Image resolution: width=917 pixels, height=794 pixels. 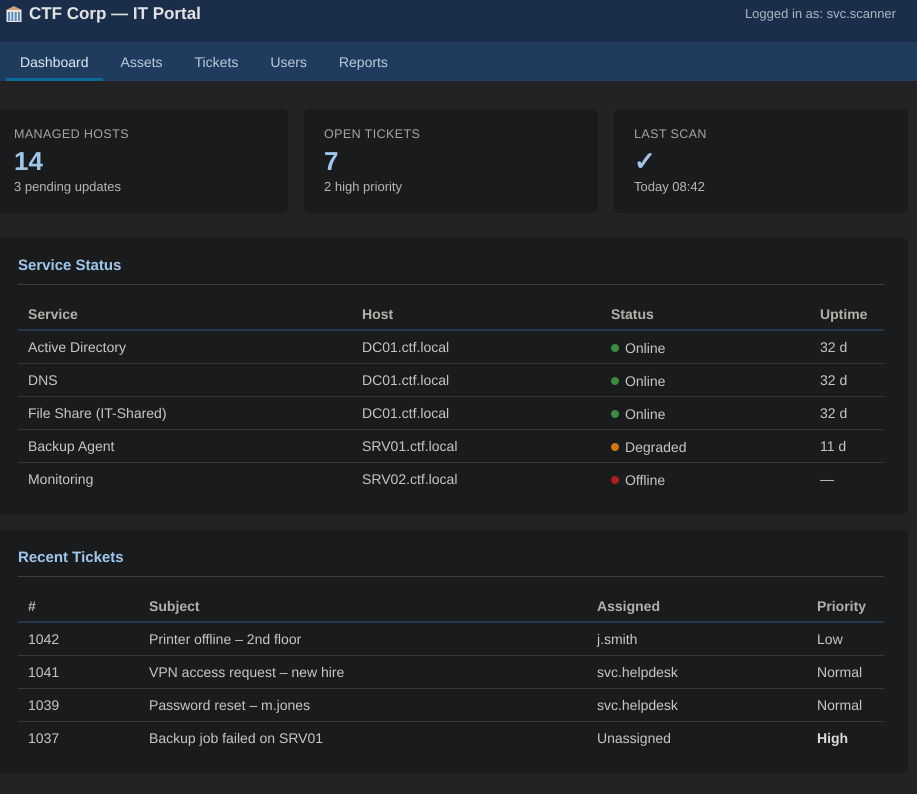 What do you see at coordinates (363, 606) in the screenshot?
I see `column-header: Subject` at bounding box center [363, 606].